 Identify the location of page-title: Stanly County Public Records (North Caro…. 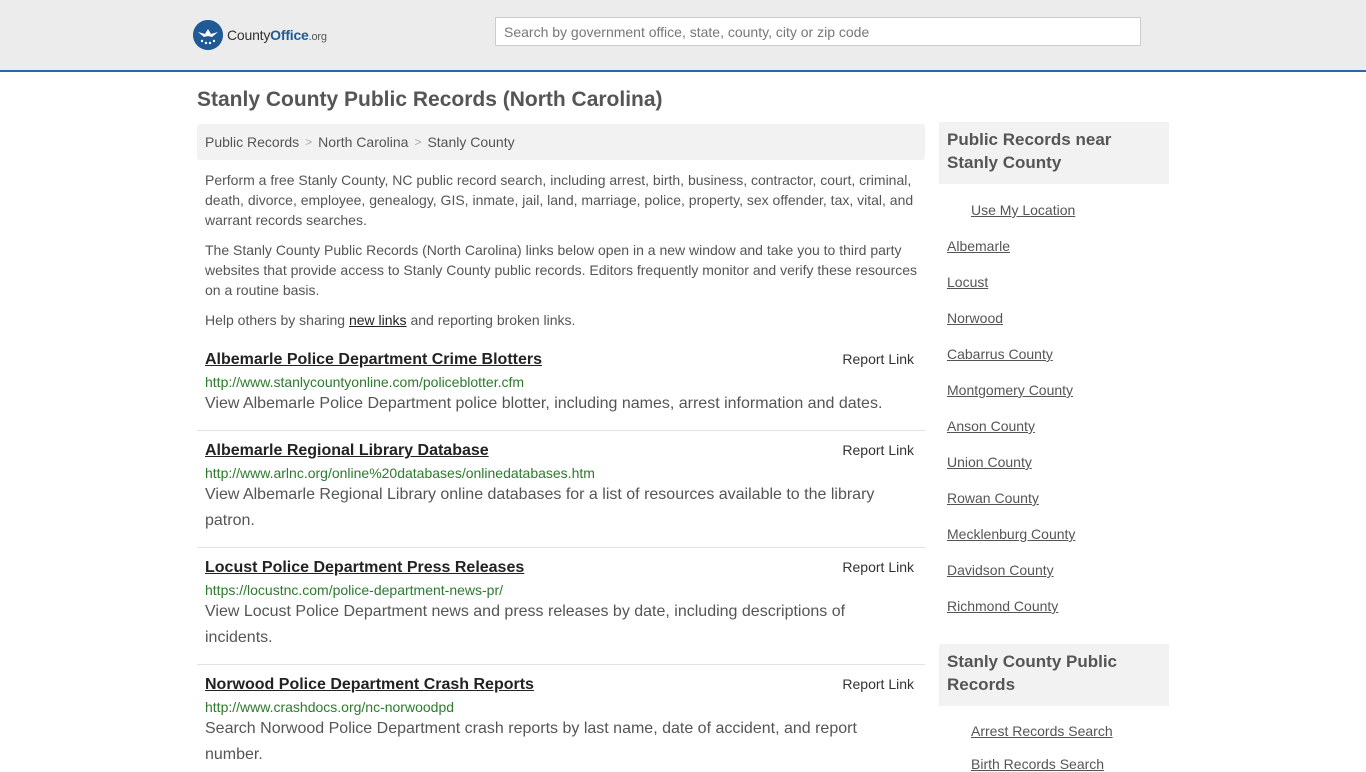
(430, 99).